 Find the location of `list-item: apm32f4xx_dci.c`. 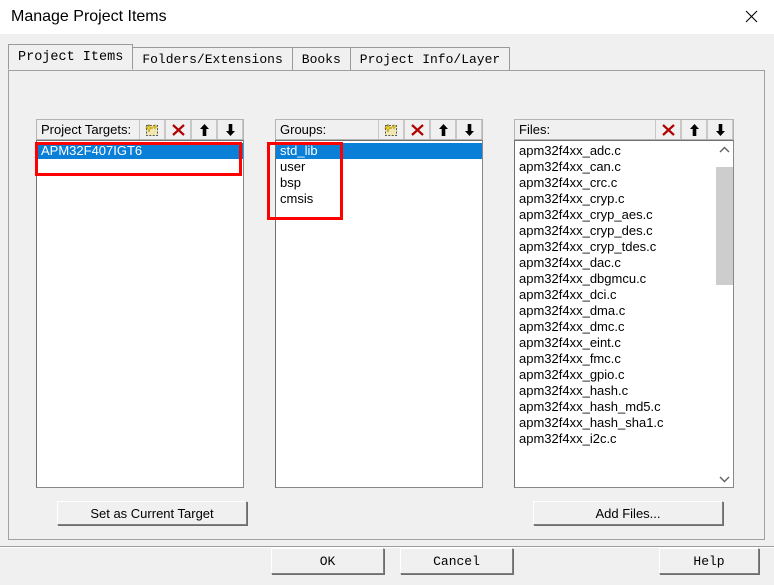

list-item: apm32f4xx_dci.c is located at coordinates (615, 295).